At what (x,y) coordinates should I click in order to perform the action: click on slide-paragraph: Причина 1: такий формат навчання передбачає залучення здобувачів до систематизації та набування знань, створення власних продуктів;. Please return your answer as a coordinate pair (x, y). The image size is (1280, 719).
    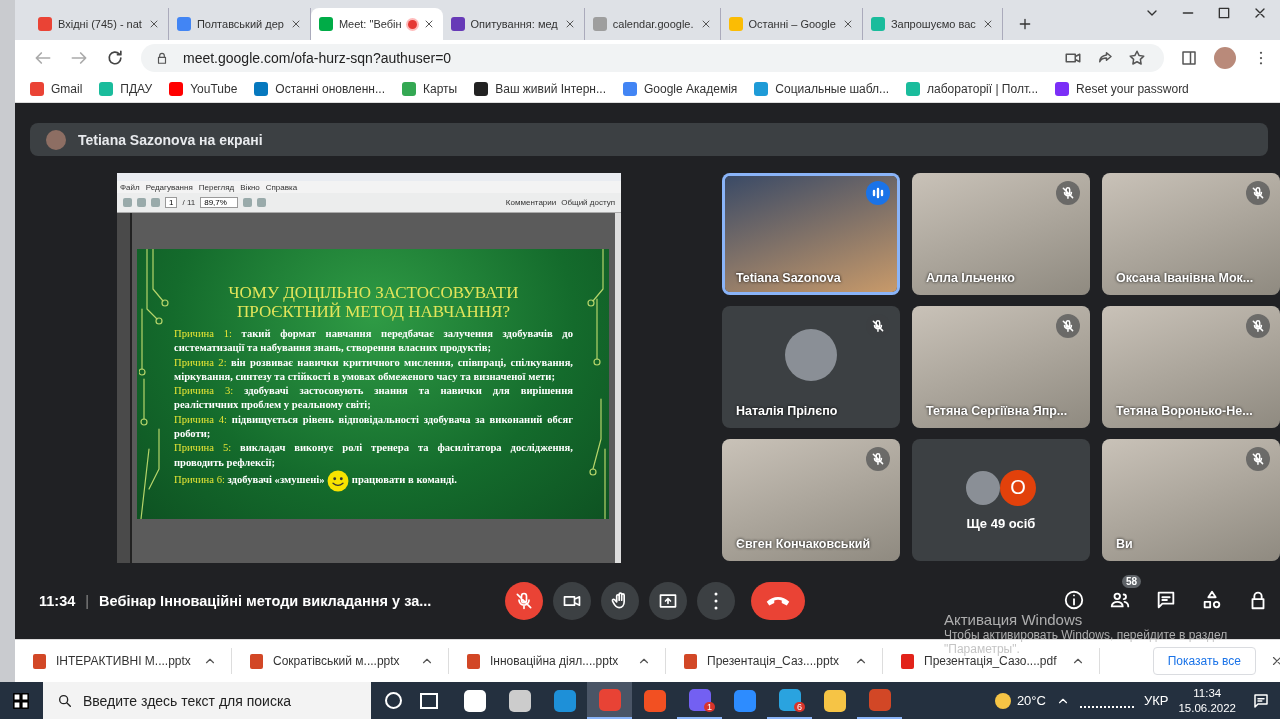
    Looking at the image, I should click on (373, 341).